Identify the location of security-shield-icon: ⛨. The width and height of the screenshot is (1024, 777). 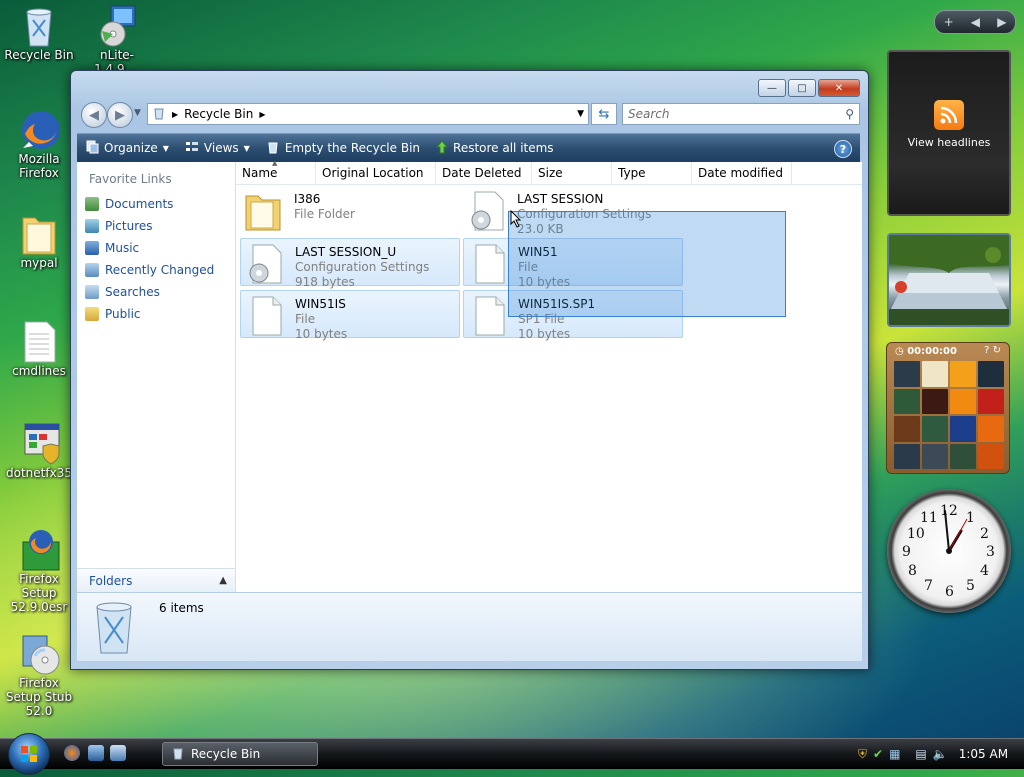
(862, 754).